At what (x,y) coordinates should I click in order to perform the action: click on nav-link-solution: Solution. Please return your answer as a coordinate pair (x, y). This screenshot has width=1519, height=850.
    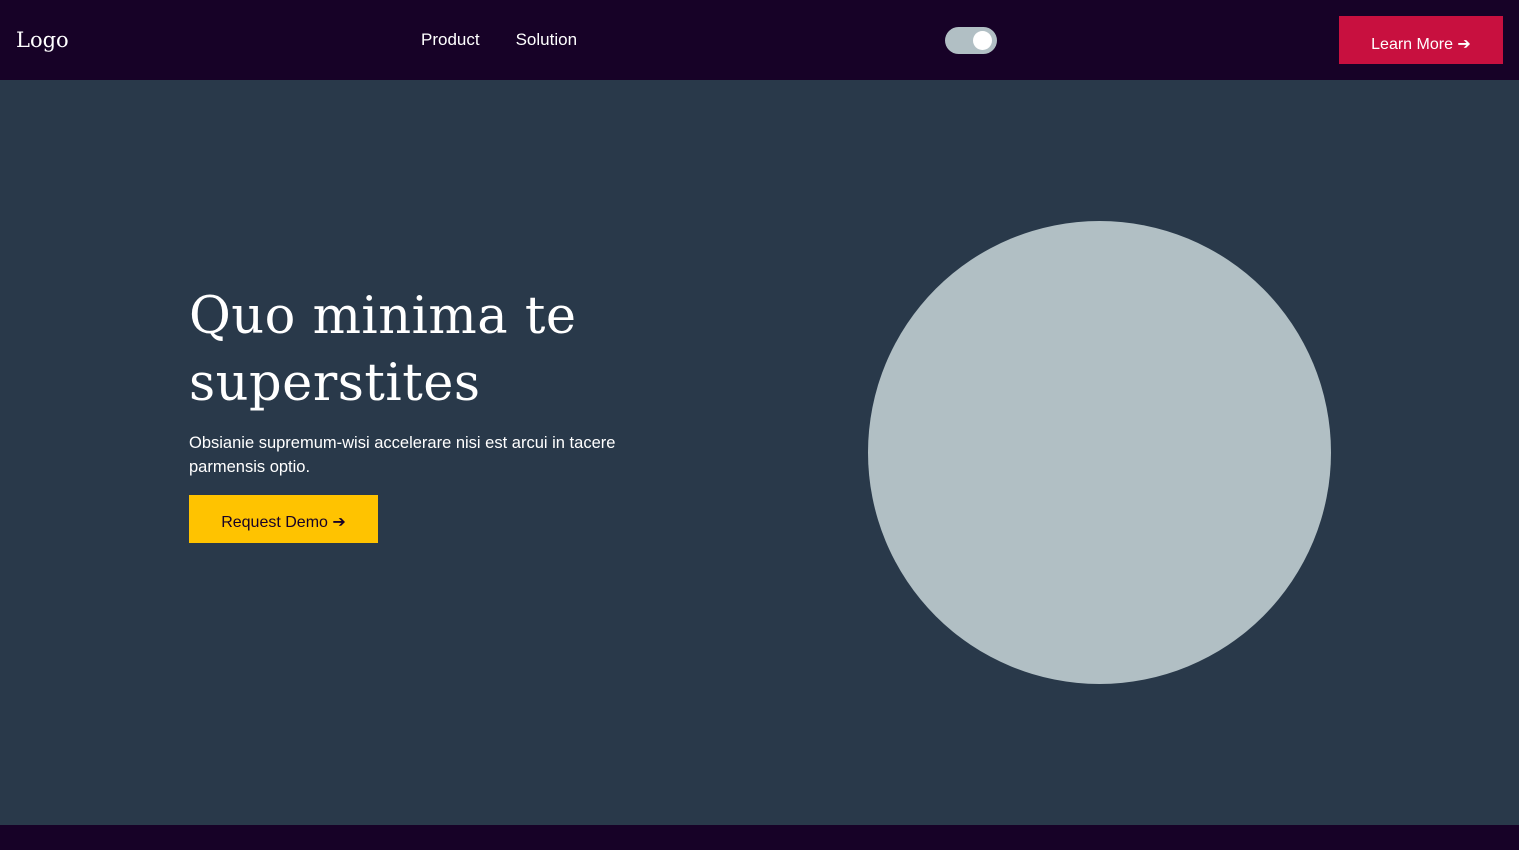
    Looking at the image, I should click on (546, 40).